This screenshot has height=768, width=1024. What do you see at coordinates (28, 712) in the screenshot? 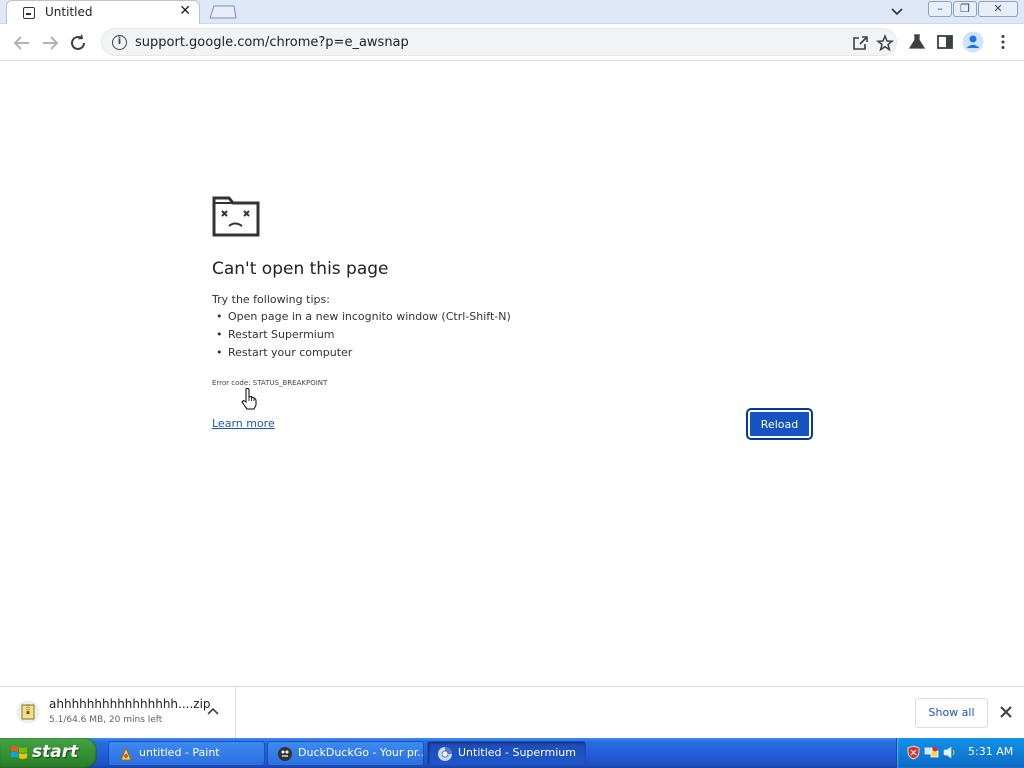
I see `zip-file-icon` at bounding box center [28, 712].